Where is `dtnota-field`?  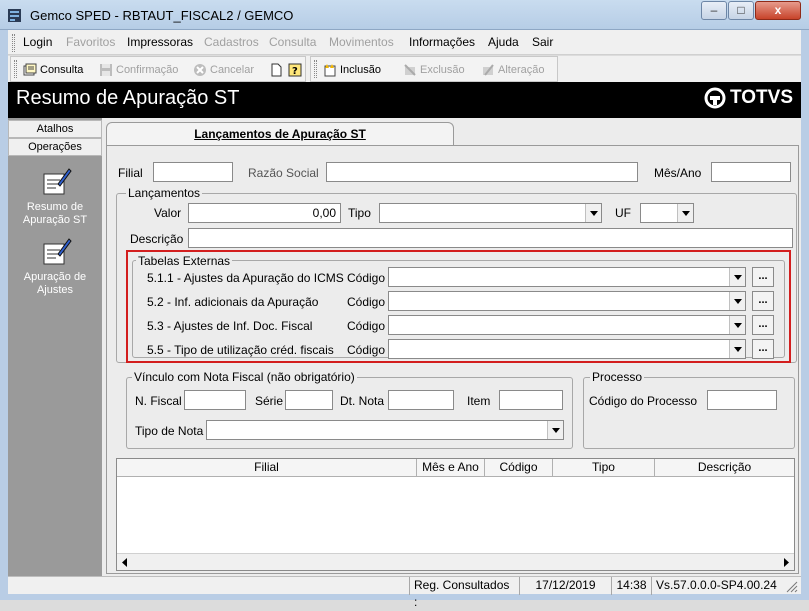 dtnota-field is located at coordinates (421, 400).